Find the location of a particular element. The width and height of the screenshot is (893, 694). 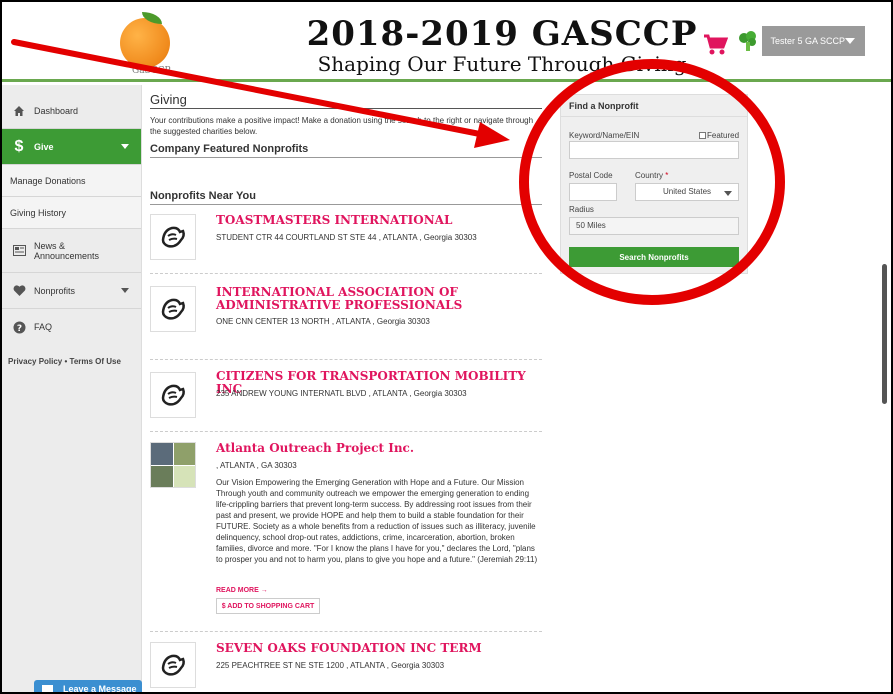

home-icon is located at coordinates (19, 111).